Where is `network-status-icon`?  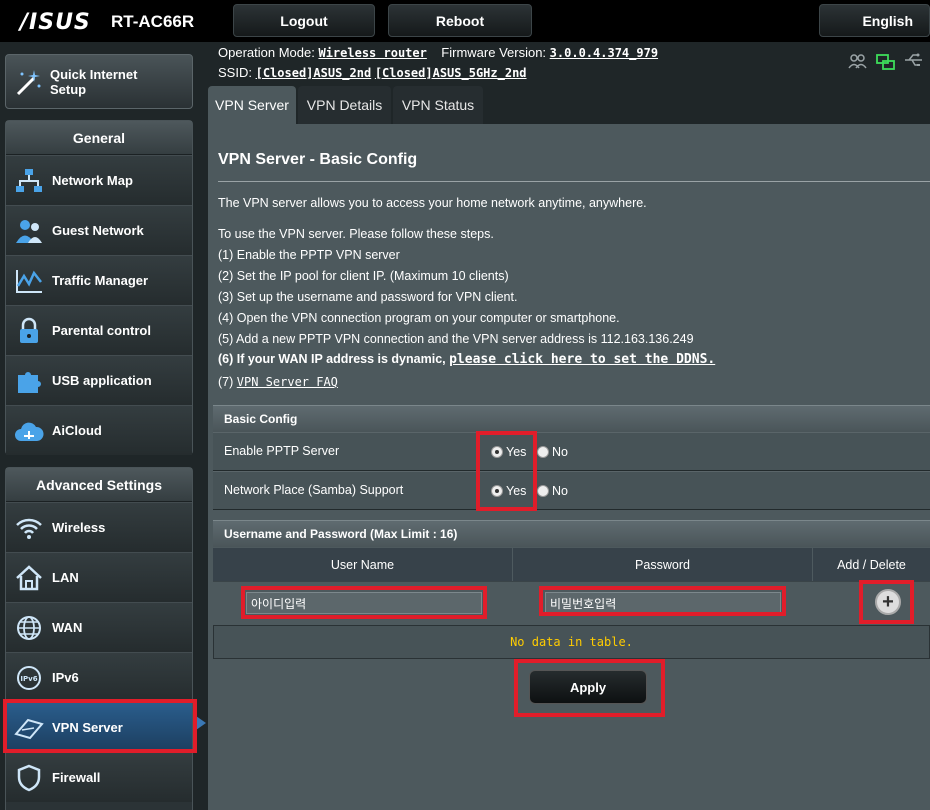 network-status-icon is located at coordinates (886, 64).